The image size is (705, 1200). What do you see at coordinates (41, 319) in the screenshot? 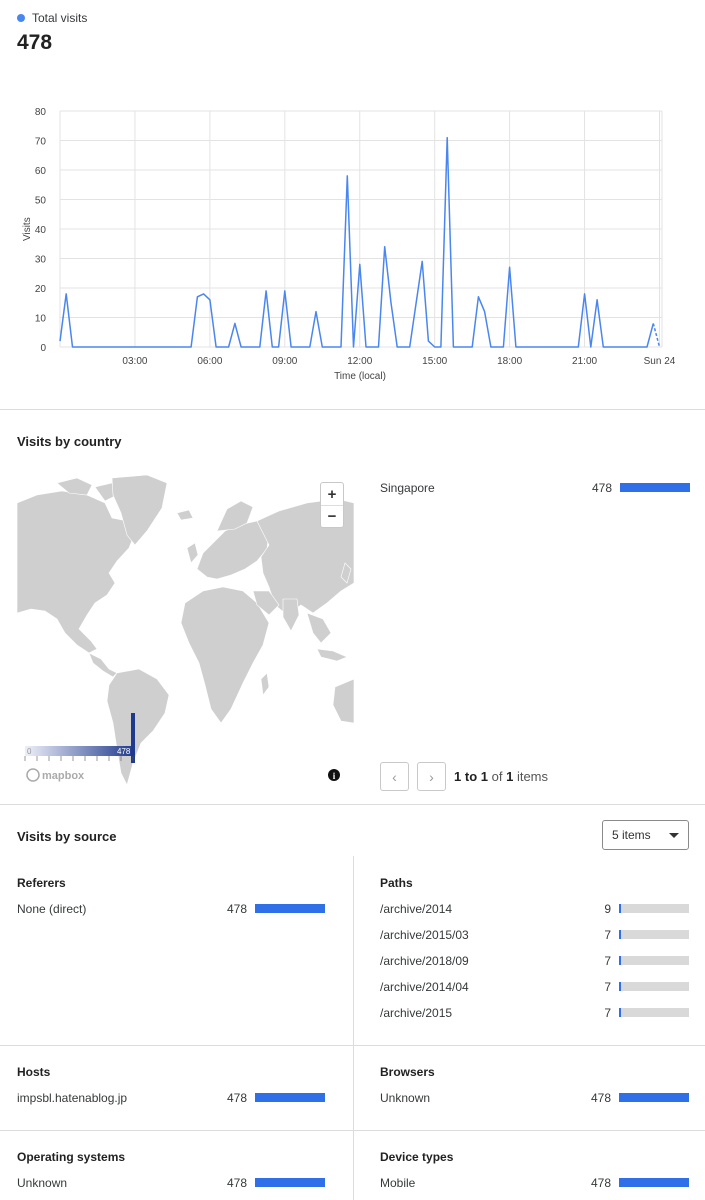
I see `y-tick-label: 10` at bounding box center [41, 319].